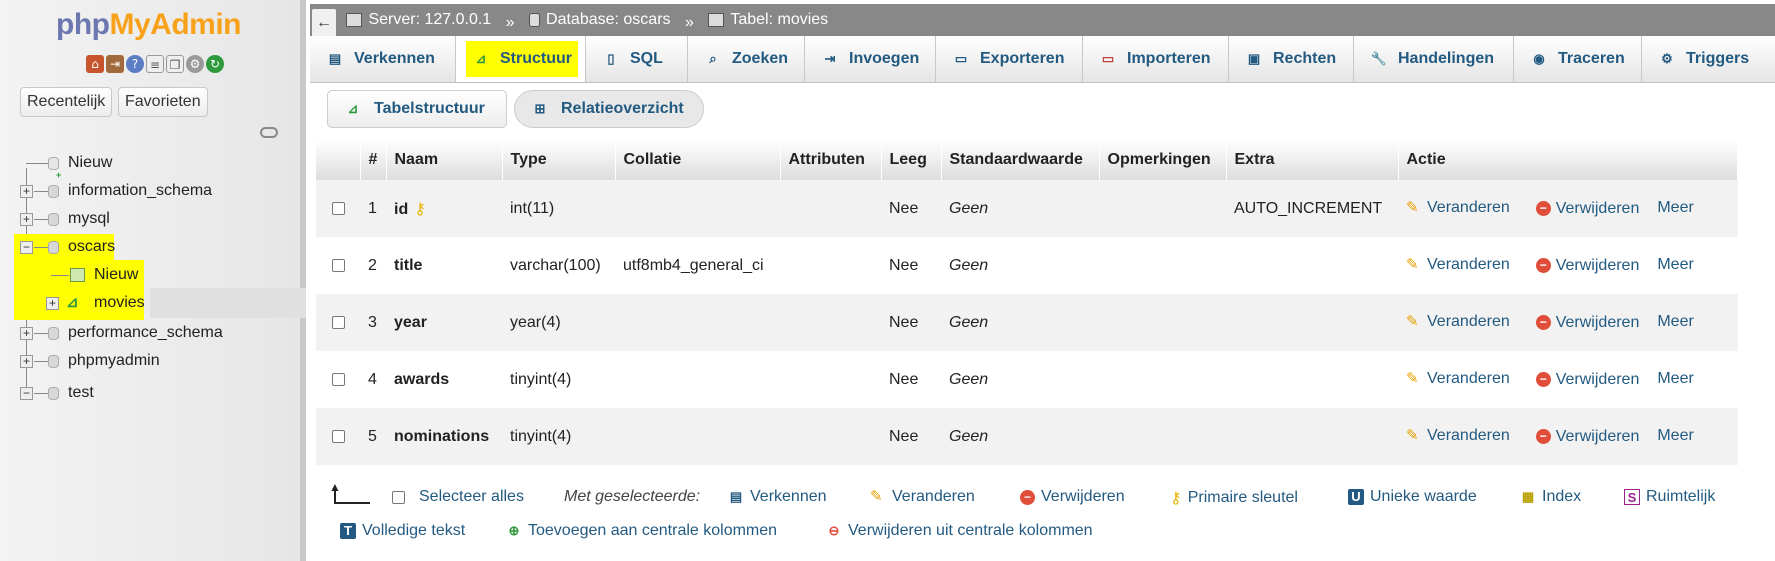 This screenshot has height=561, width=1775. I want to click on select-all-label: Selecteer alles, so click(471, 496).